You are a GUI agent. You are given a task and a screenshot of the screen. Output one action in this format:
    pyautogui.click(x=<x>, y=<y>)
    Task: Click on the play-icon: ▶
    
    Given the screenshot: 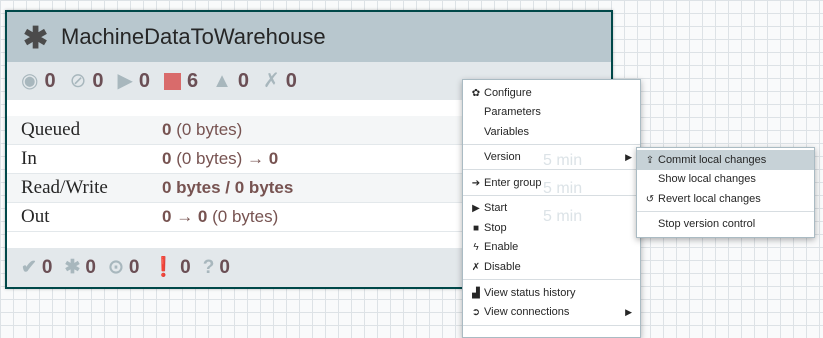 What is the action you would take?
    pyautogui.click(x=476, y=208)
    